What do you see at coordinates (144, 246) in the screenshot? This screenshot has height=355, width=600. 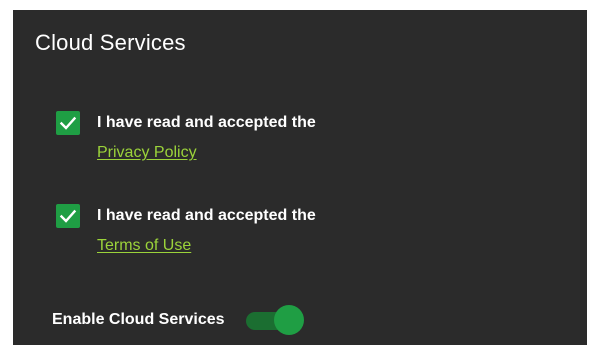 I see `terms-of-use-link: Terms of Use` at bounding box center [144, 246].